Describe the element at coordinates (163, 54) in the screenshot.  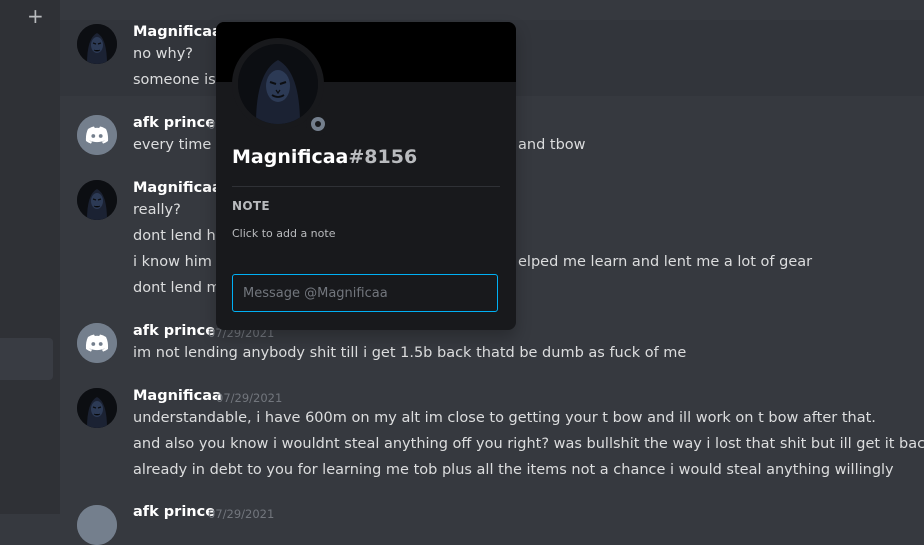
I see `message-line: no why?` at that location.